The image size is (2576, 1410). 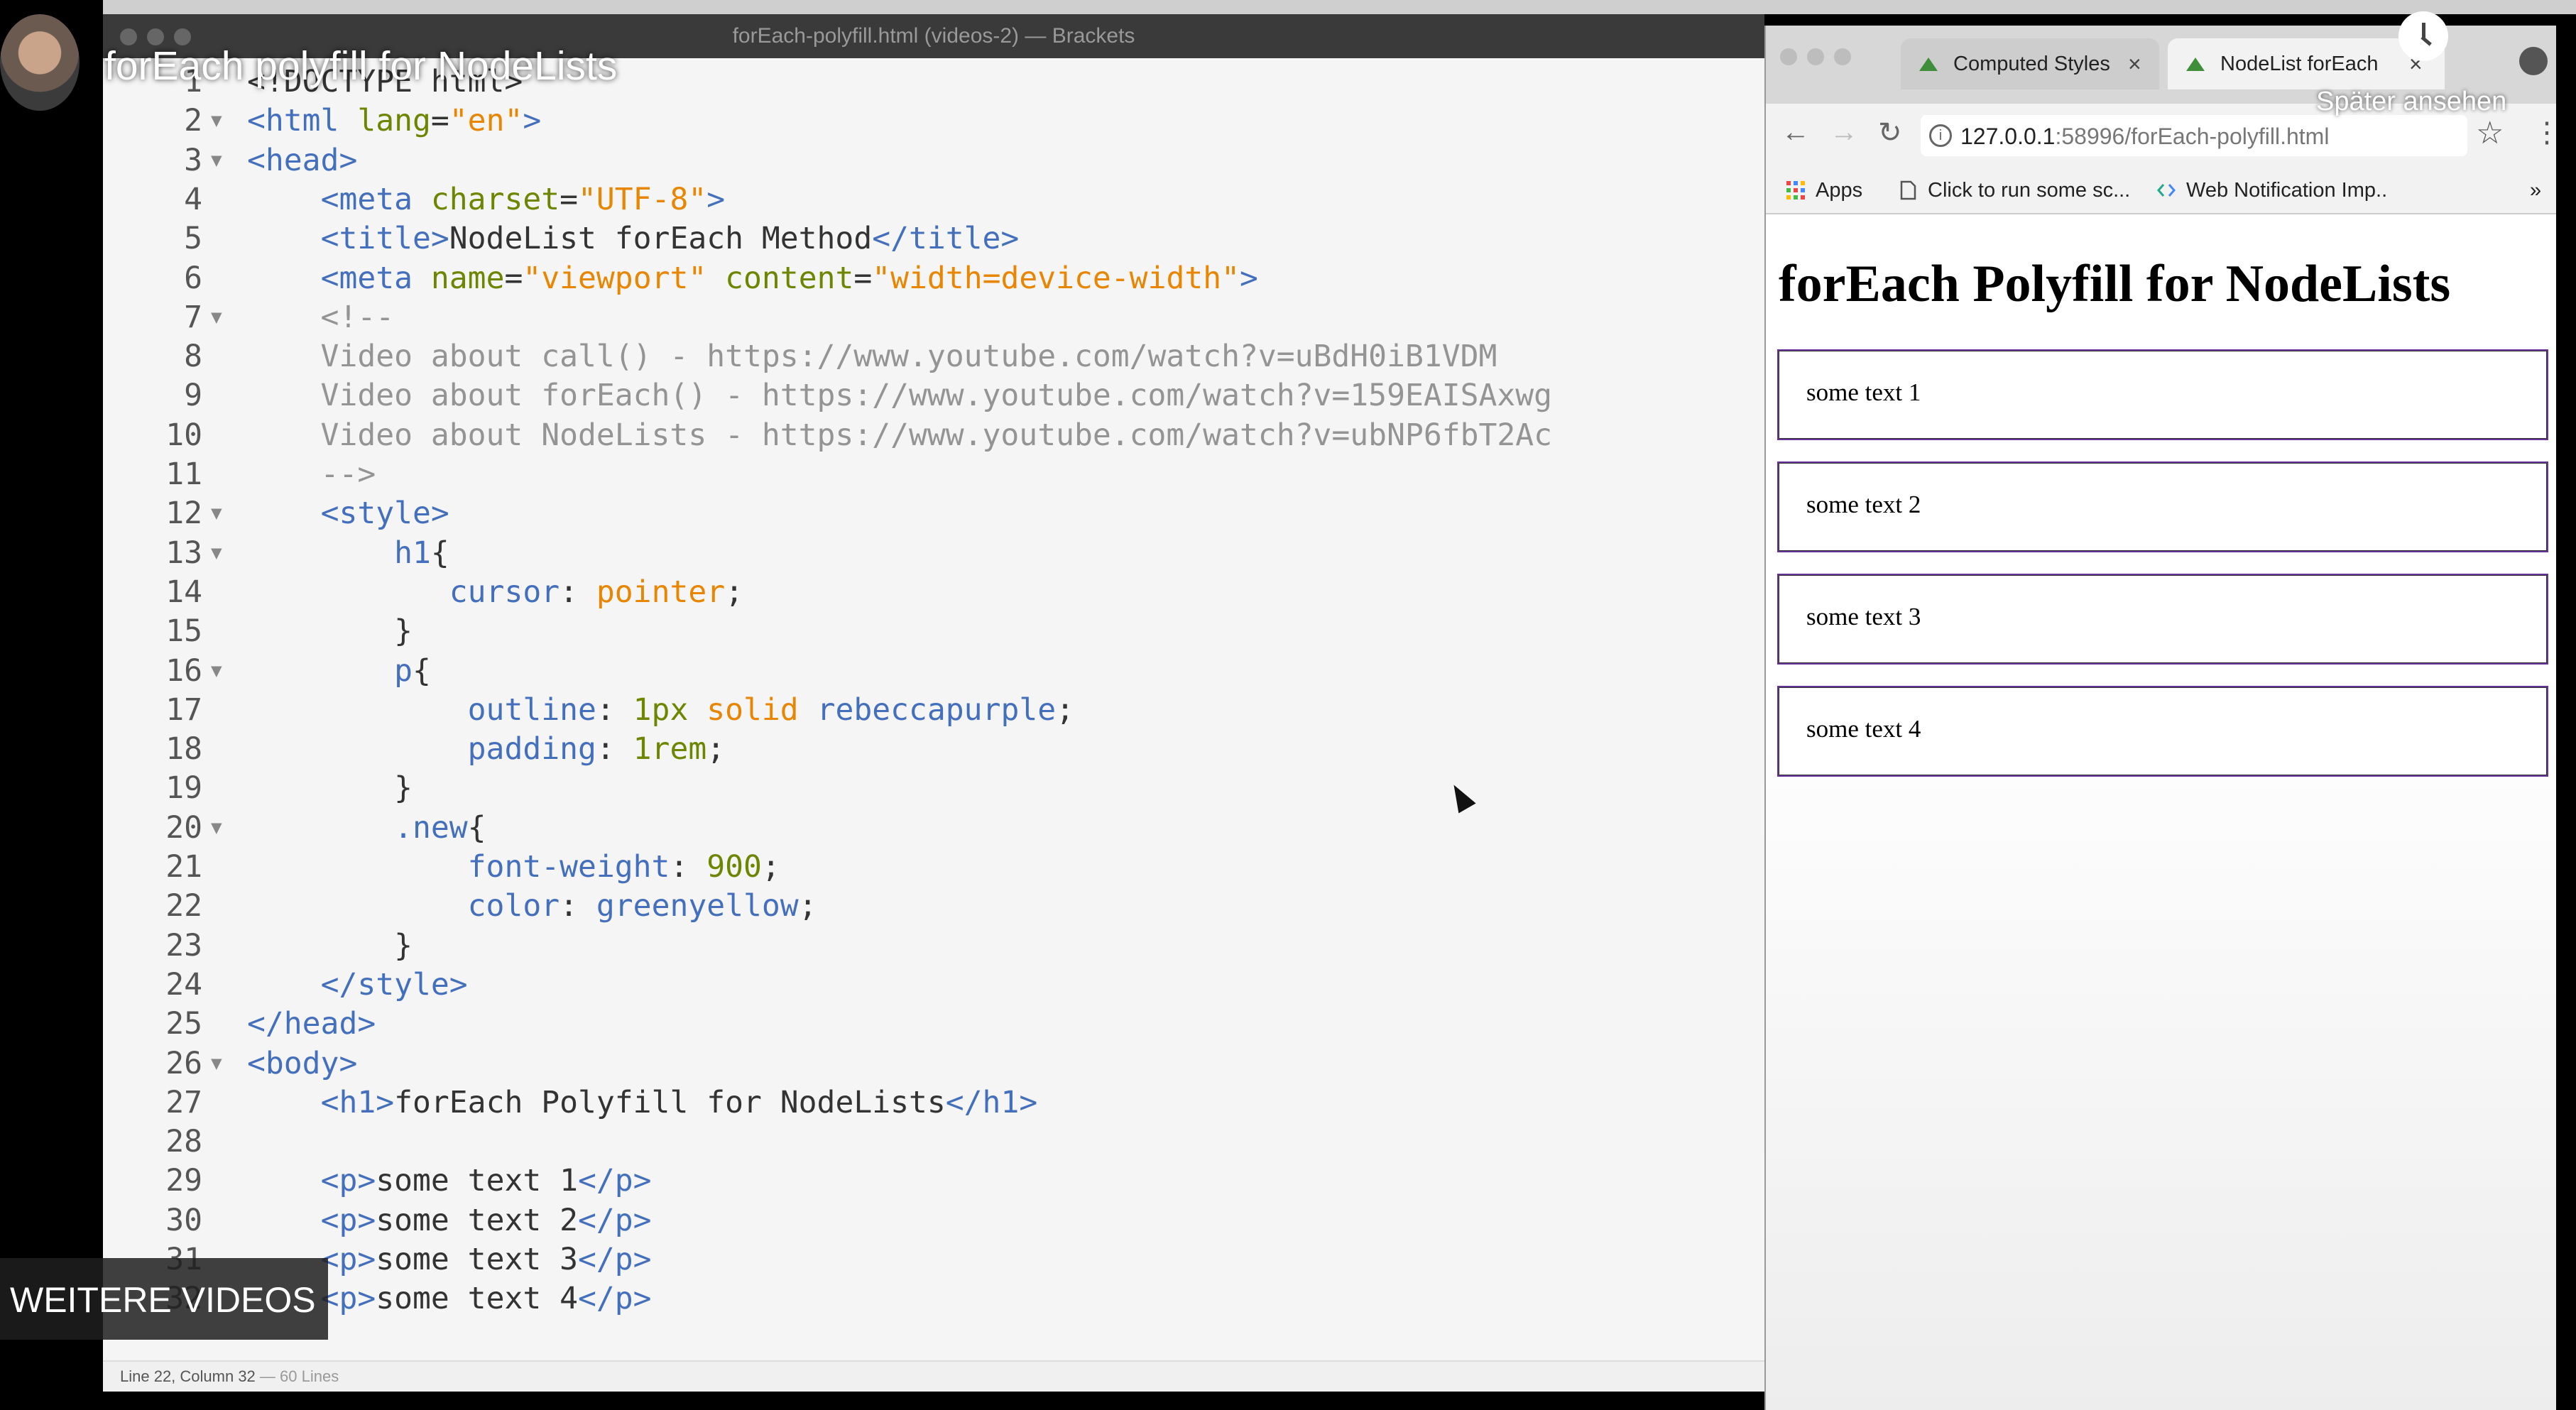 I want to click on code-token: {, so click(x=422, y=670).